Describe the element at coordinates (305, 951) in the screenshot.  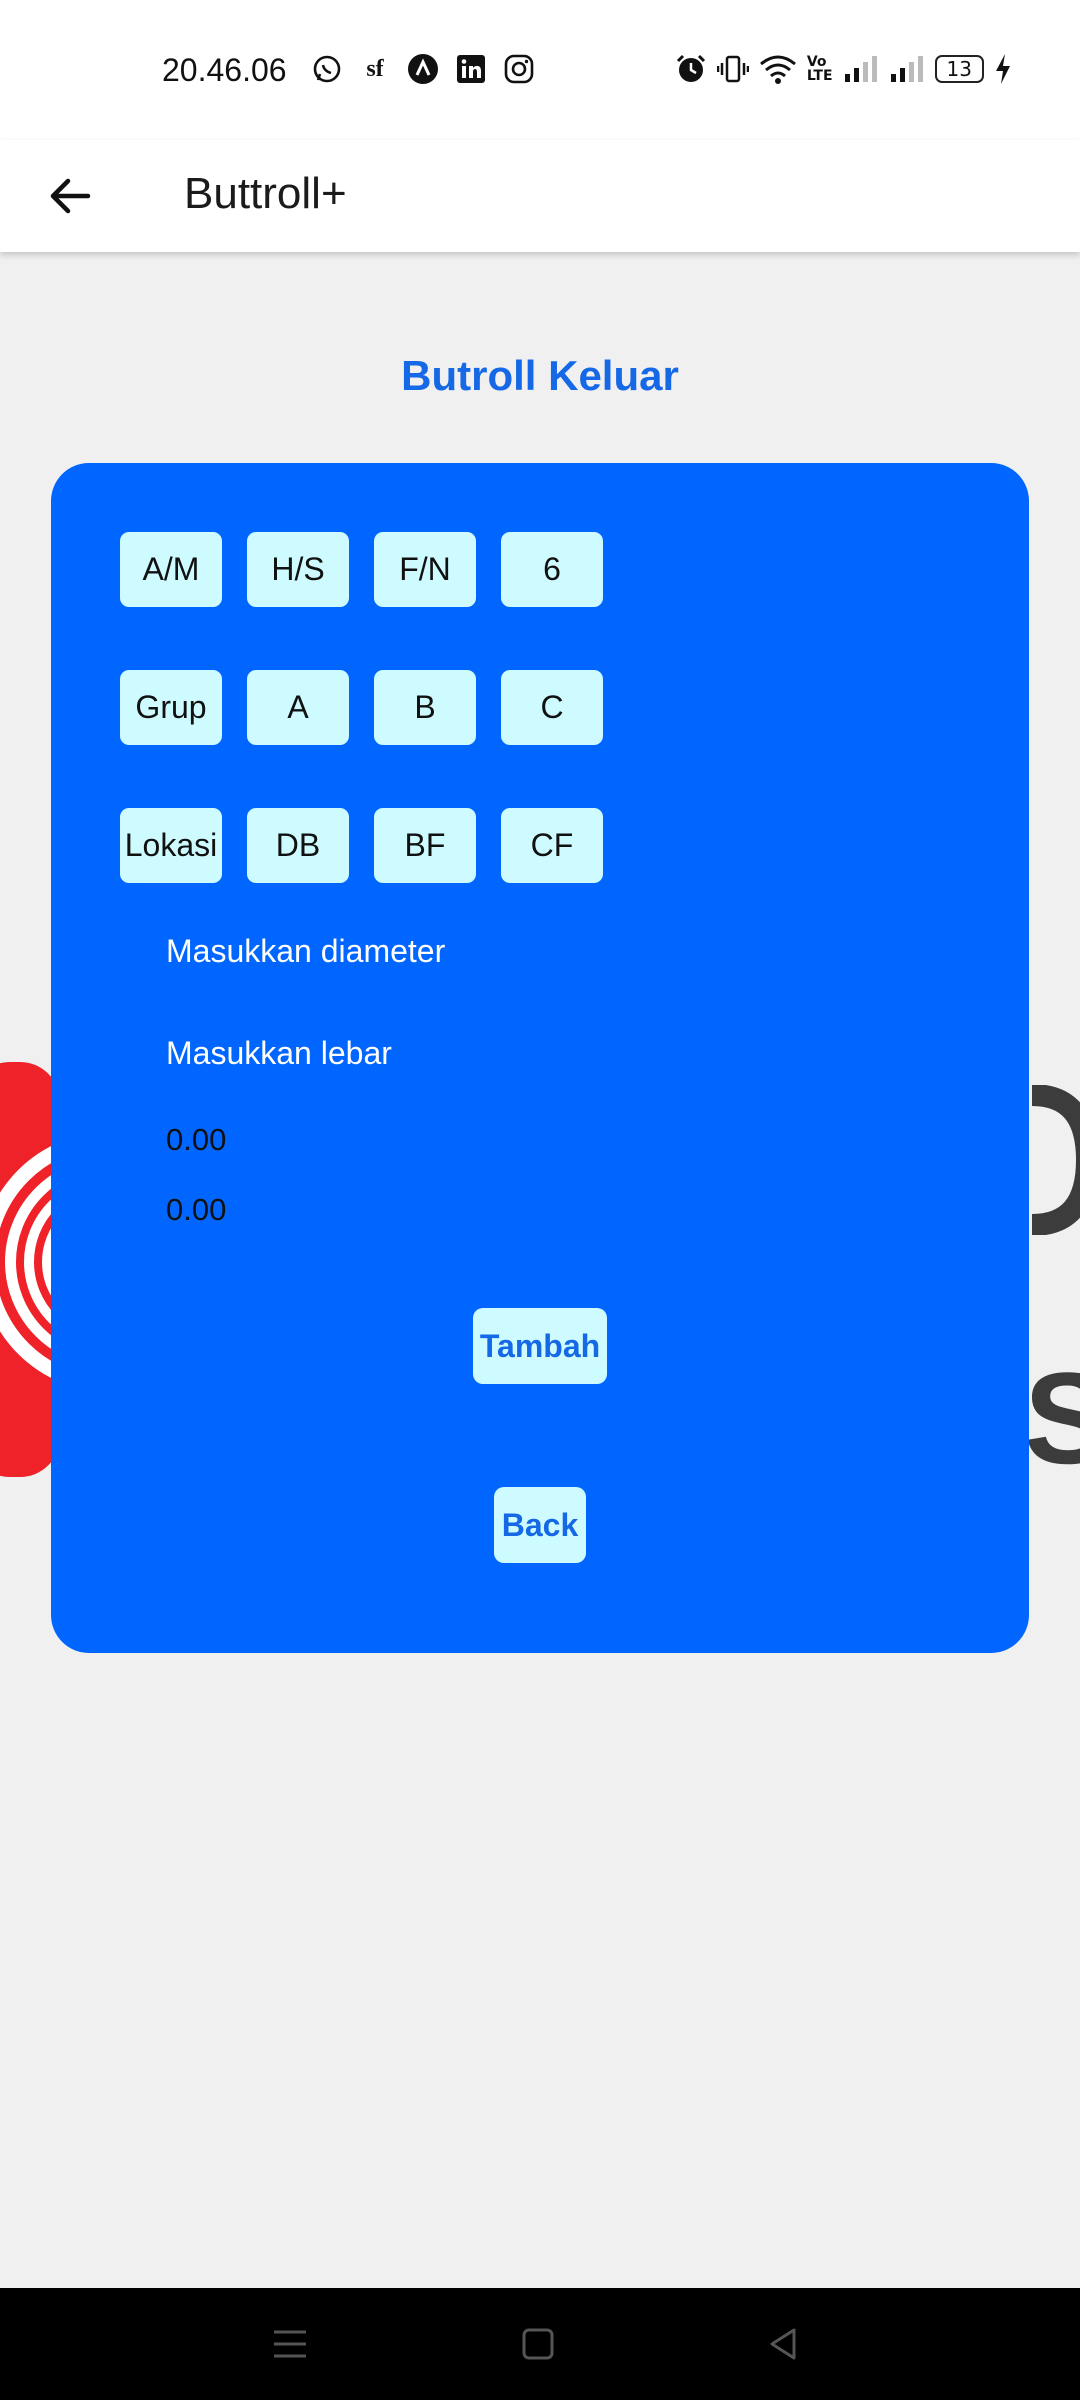
I see `diameter-input: Masukkan diameter` at that location.